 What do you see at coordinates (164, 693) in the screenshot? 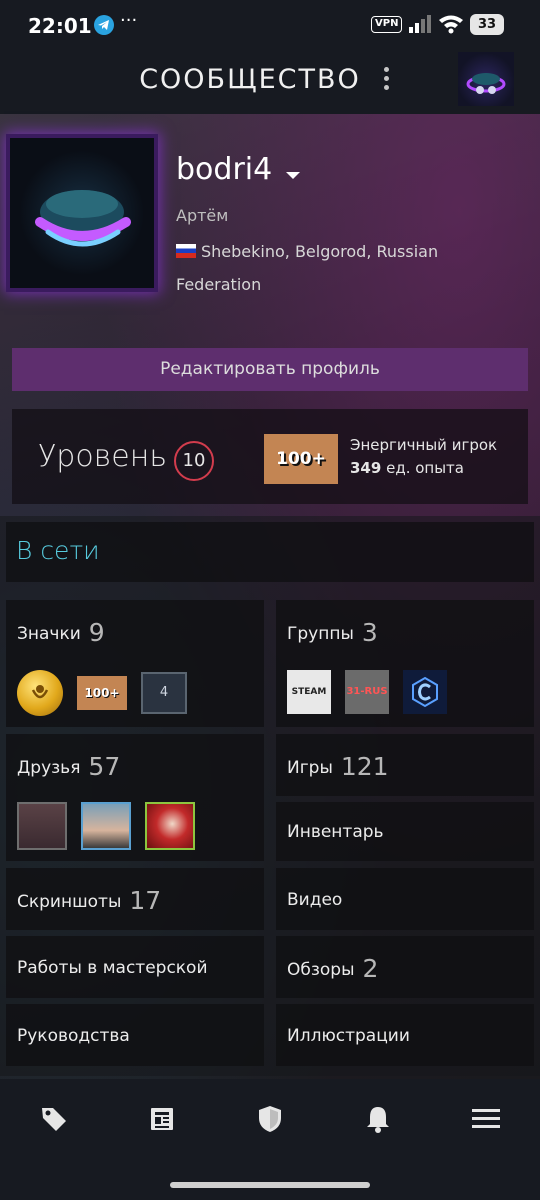
I see `years-badge-icon: 4` at bounding box center [164, 693].